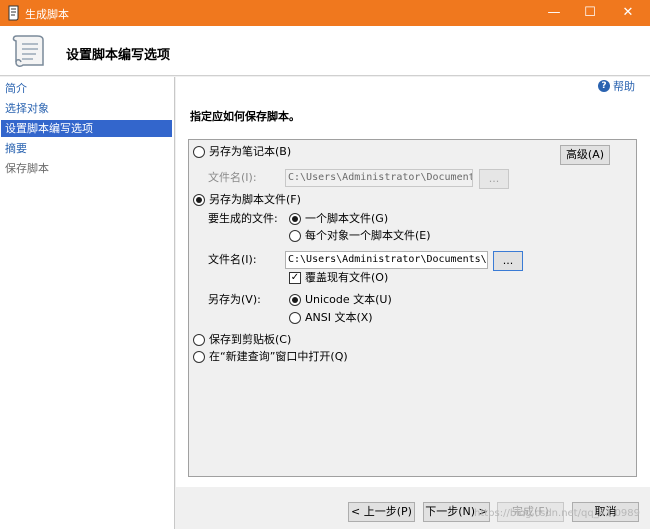 This screenshot has height=529, width=650. What do you see at coordinates (381, 512) in the screenshot?
I see `previous-button: < 上一步(P)` at bounding box center [381, 512].